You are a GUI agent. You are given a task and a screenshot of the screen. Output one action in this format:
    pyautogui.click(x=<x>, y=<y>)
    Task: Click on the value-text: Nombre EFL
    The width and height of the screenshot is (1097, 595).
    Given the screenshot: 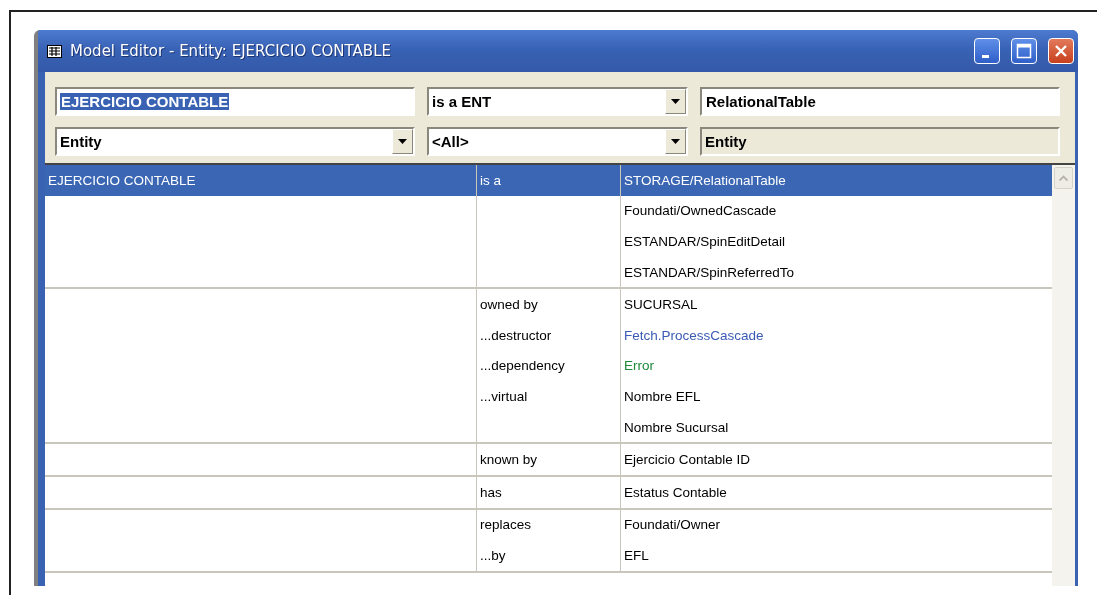 What is the action you would take?
    pyautogui.click(x=662, y=396)
    